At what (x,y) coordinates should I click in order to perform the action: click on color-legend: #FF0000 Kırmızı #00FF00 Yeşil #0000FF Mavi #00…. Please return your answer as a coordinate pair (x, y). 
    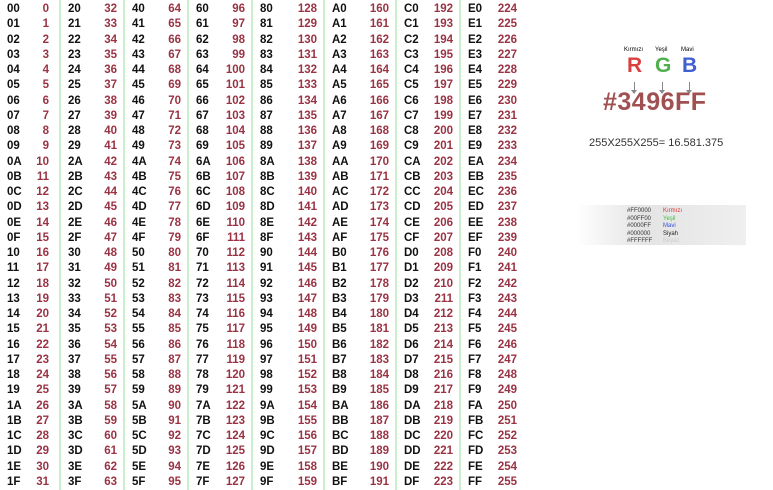
    Looking at the image, I should click on (660, 225).